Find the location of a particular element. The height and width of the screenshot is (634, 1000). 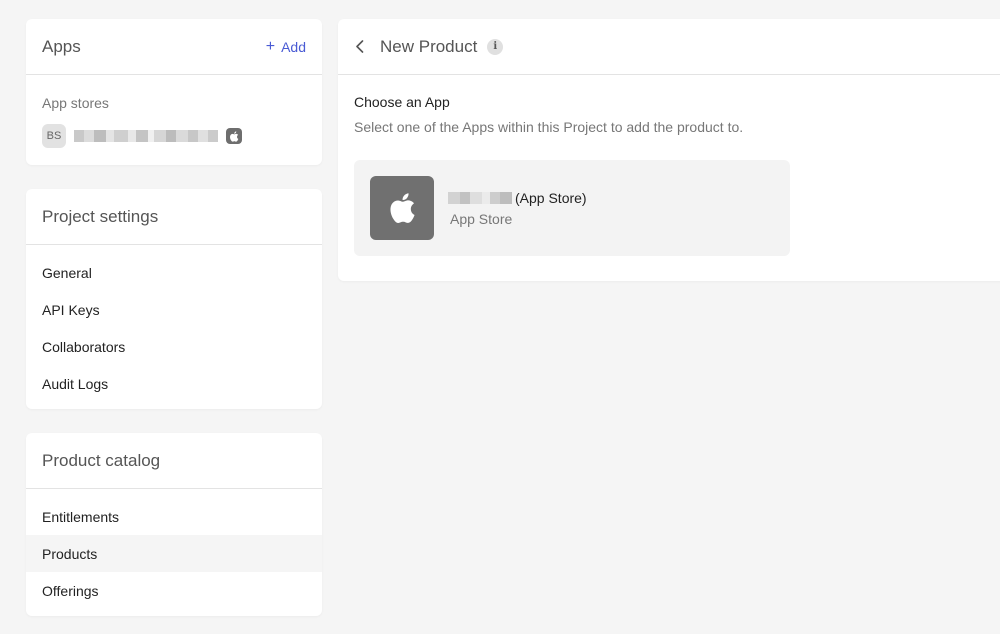

nav-item-products: Products is located at coordinates (174, 553).